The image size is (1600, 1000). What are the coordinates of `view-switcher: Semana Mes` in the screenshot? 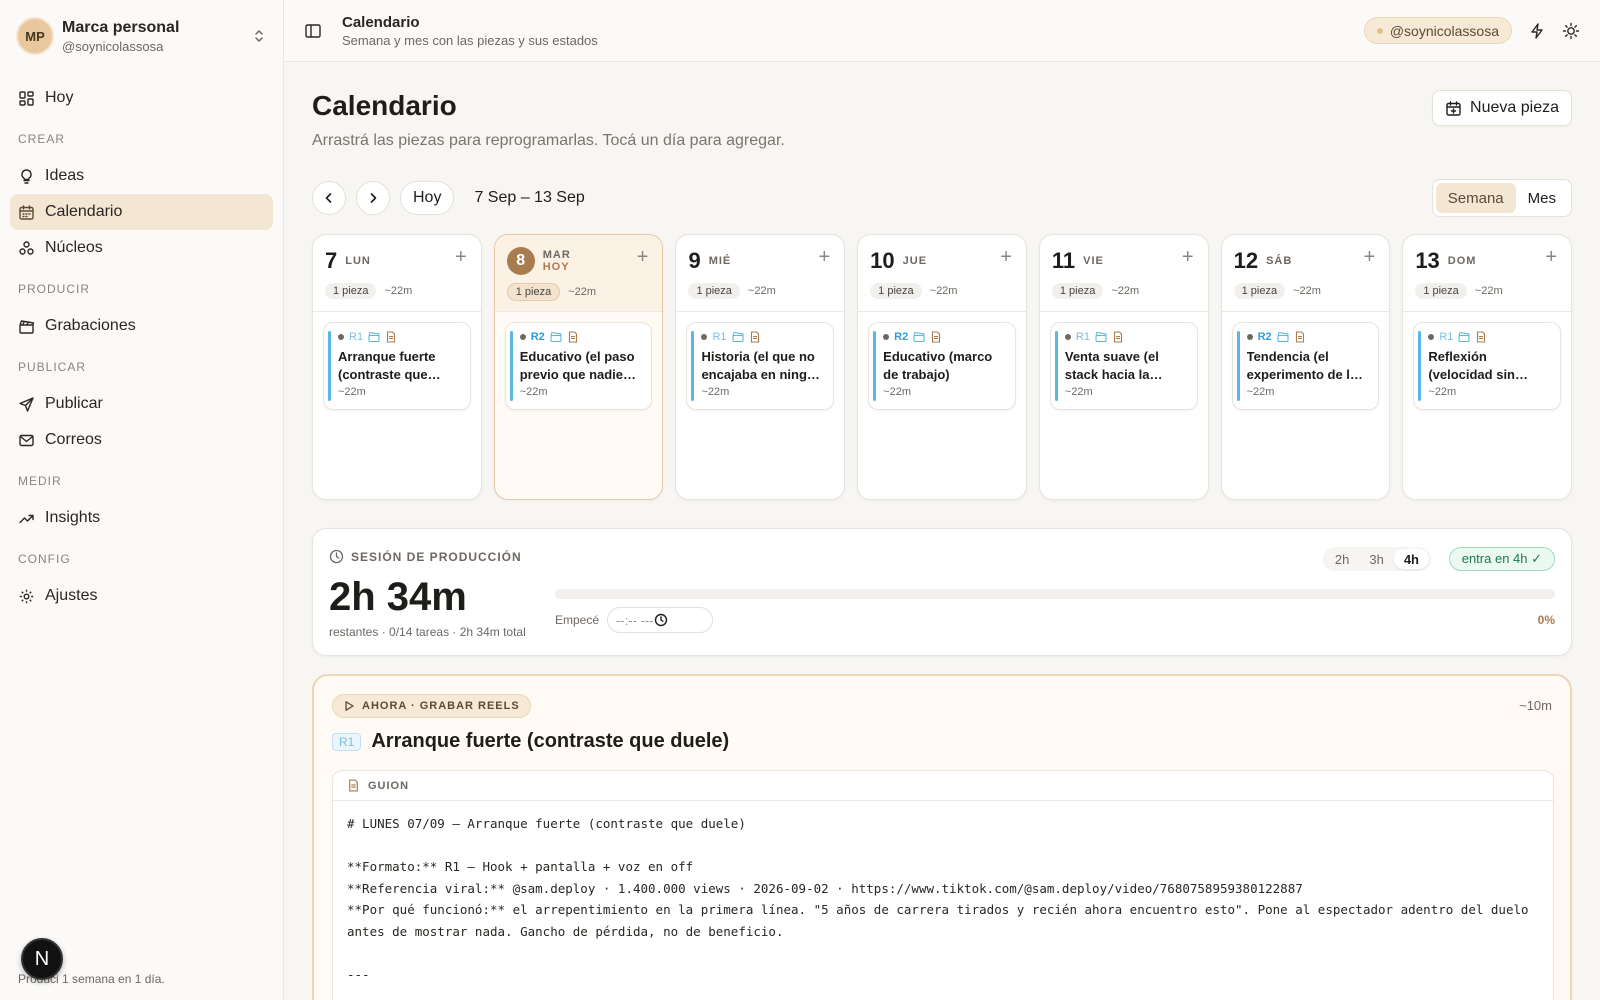 It's located at (1501, 198).